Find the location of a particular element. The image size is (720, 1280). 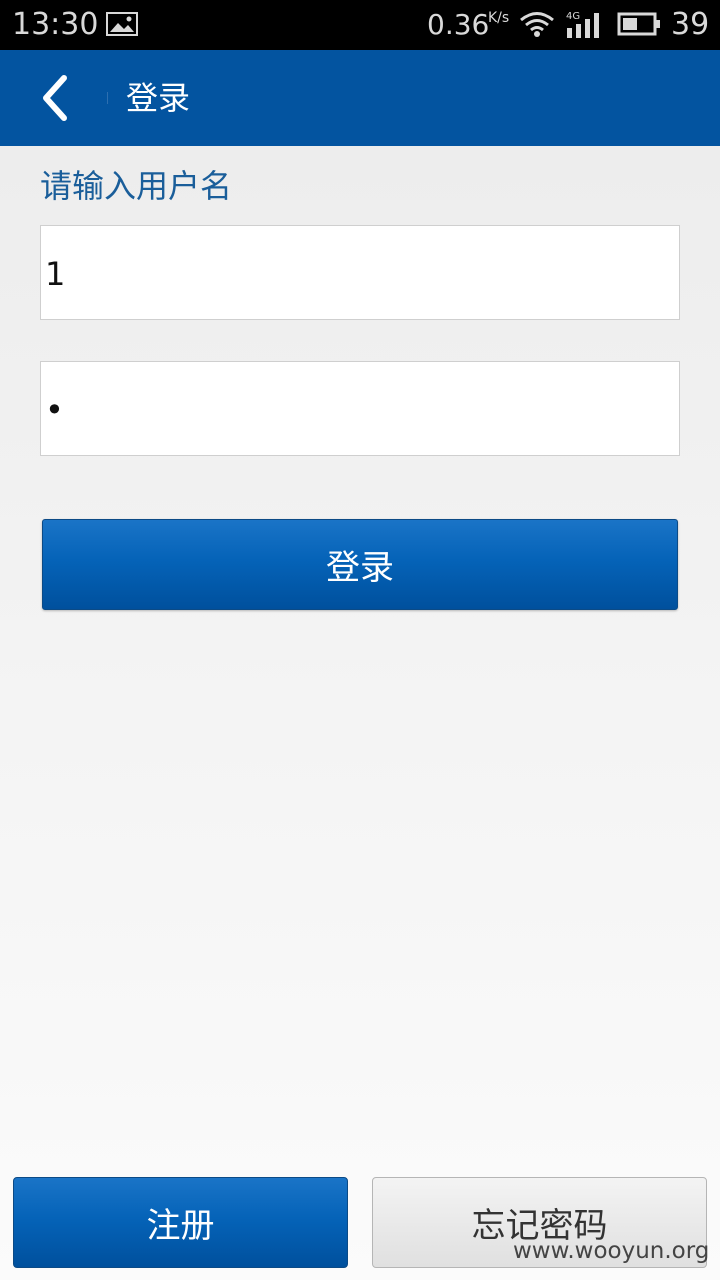

battery-level: 39 is located at coordinates (690, 24).